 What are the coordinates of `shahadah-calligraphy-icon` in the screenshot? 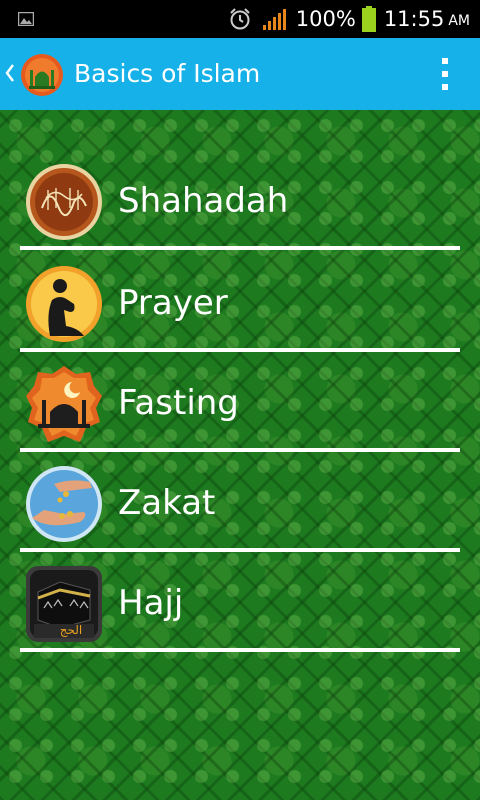 It's located at (64, 202).